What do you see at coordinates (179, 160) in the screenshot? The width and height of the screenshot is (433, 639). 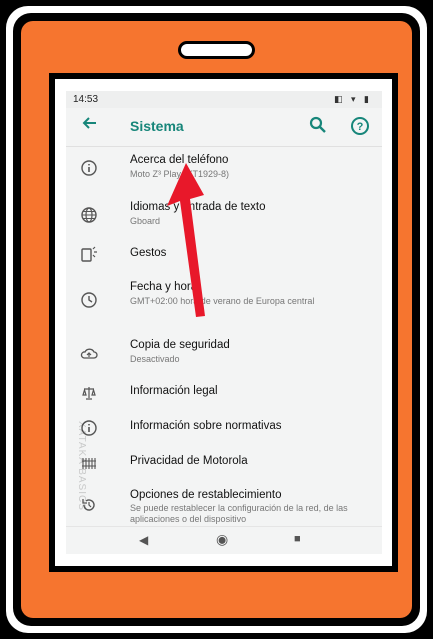 I see `settings-item-title: Acerca del teléfono` at bounding box center [179, 160].